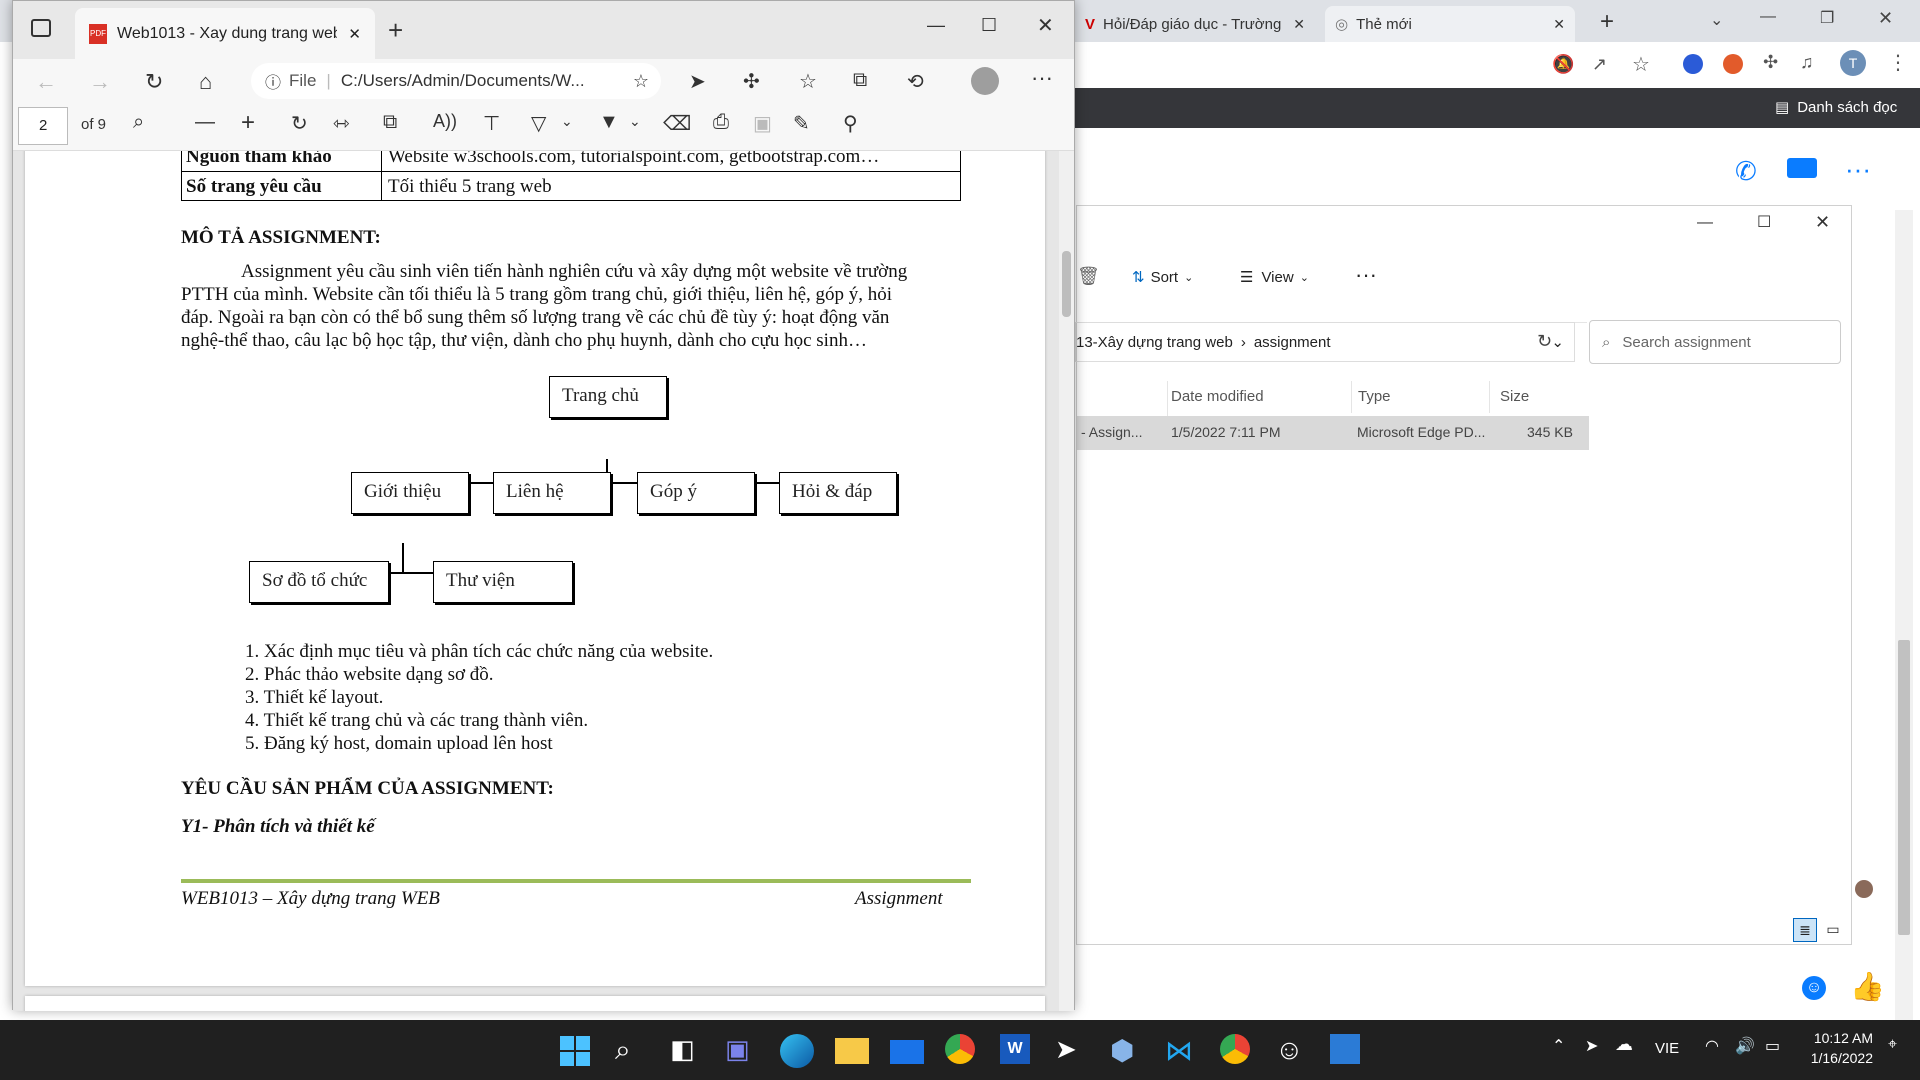 This screenshot has height=1080, width=1920. I want to click on emoji-icon: ☺, so click(1814, 988).